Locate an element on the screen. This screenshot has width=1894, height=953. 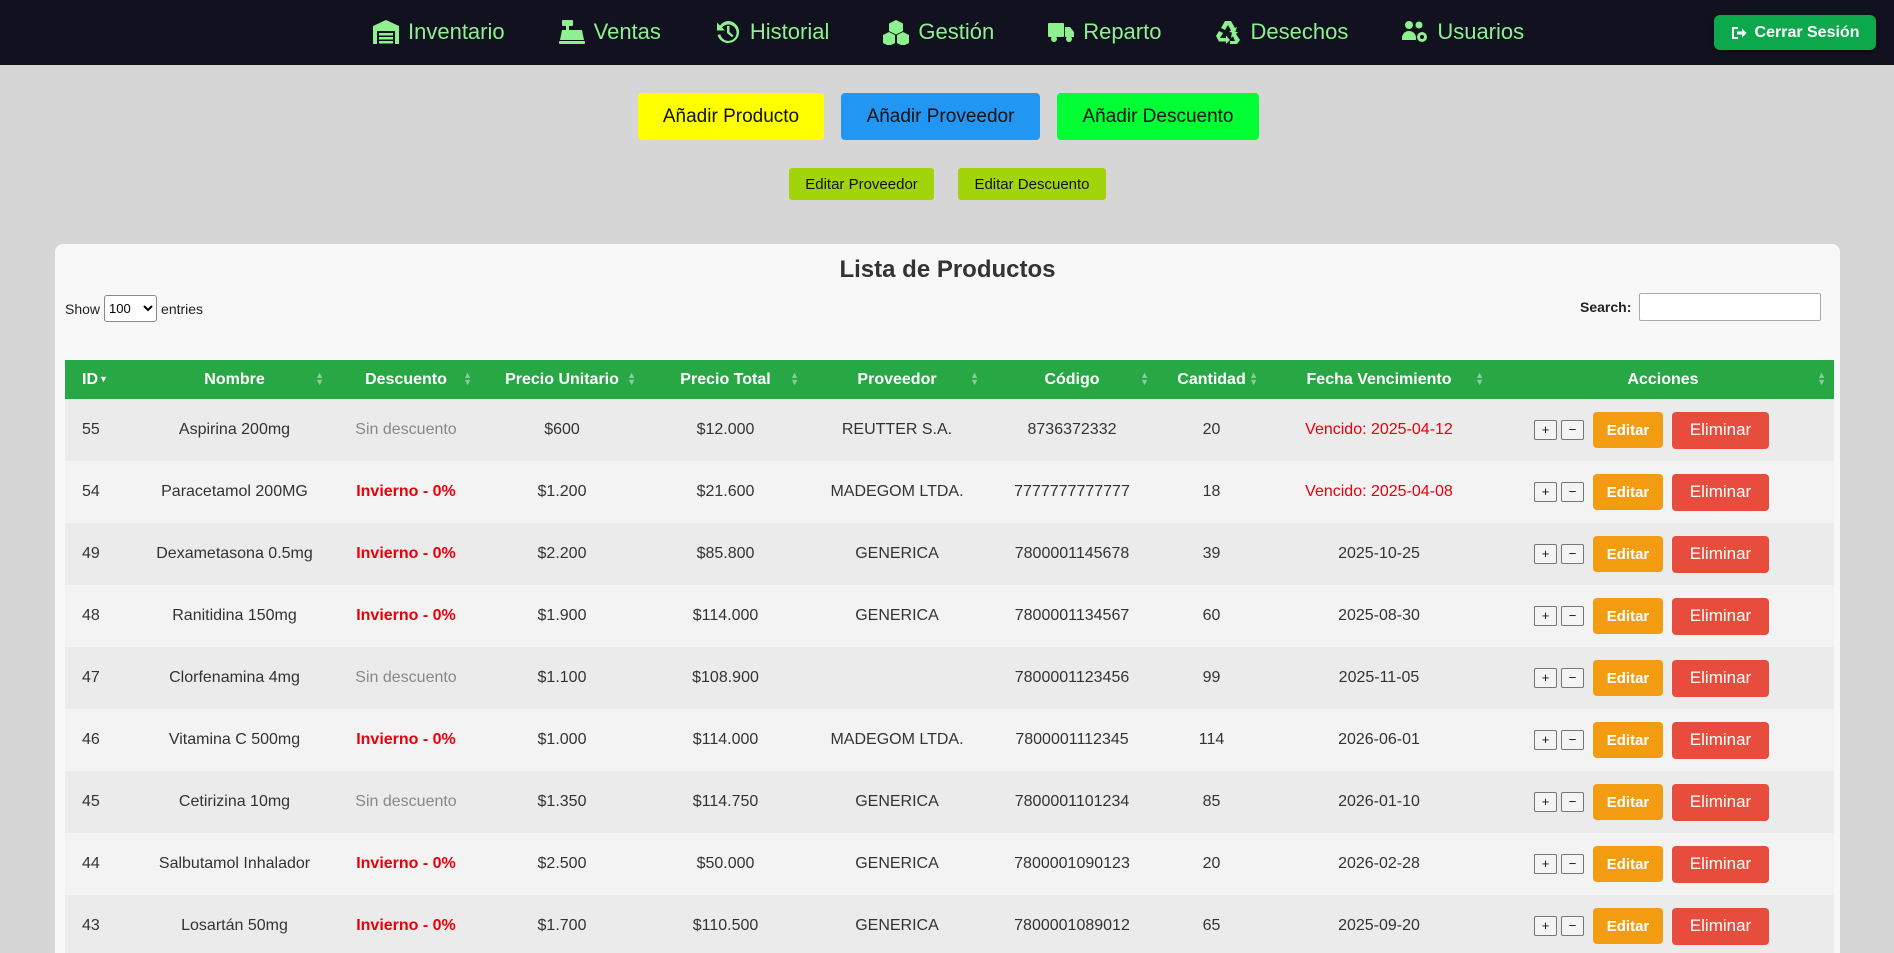
show-label: Show is located at coordinates (83, 308).